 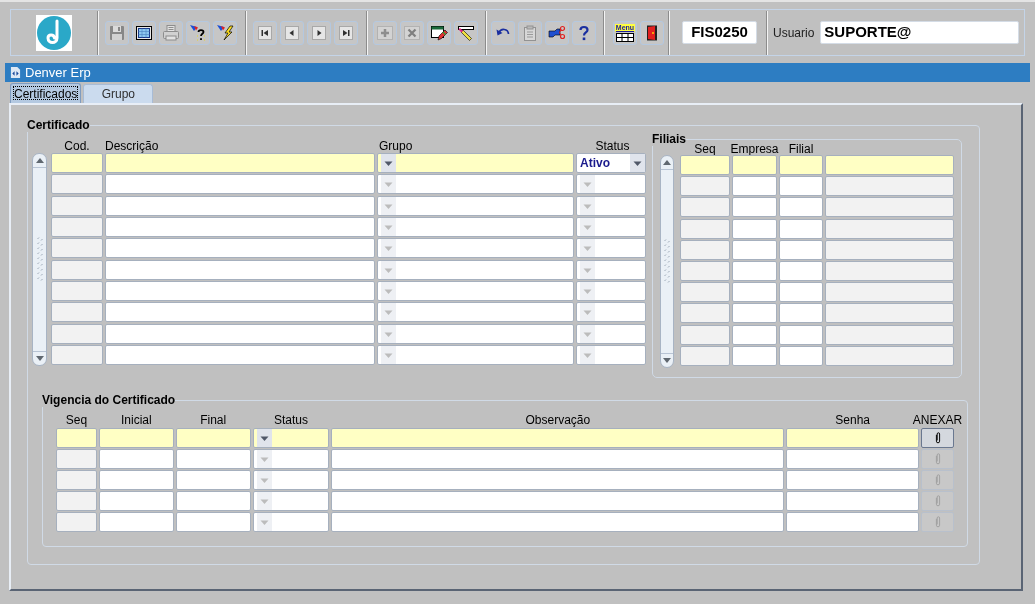 I want to click on status-dropdown: Ativo, so click(x=611, y=163).